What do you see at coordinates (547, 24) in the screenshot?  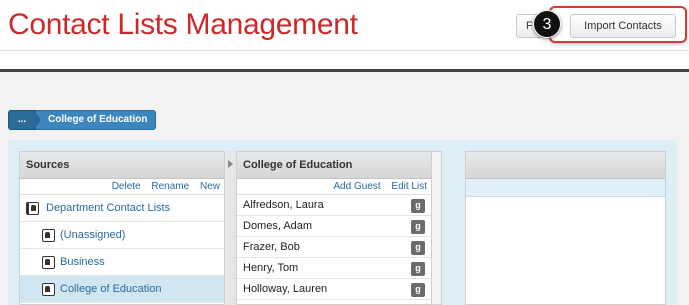 I see `step-number-badge: 3` at bounding box center [547, 24].